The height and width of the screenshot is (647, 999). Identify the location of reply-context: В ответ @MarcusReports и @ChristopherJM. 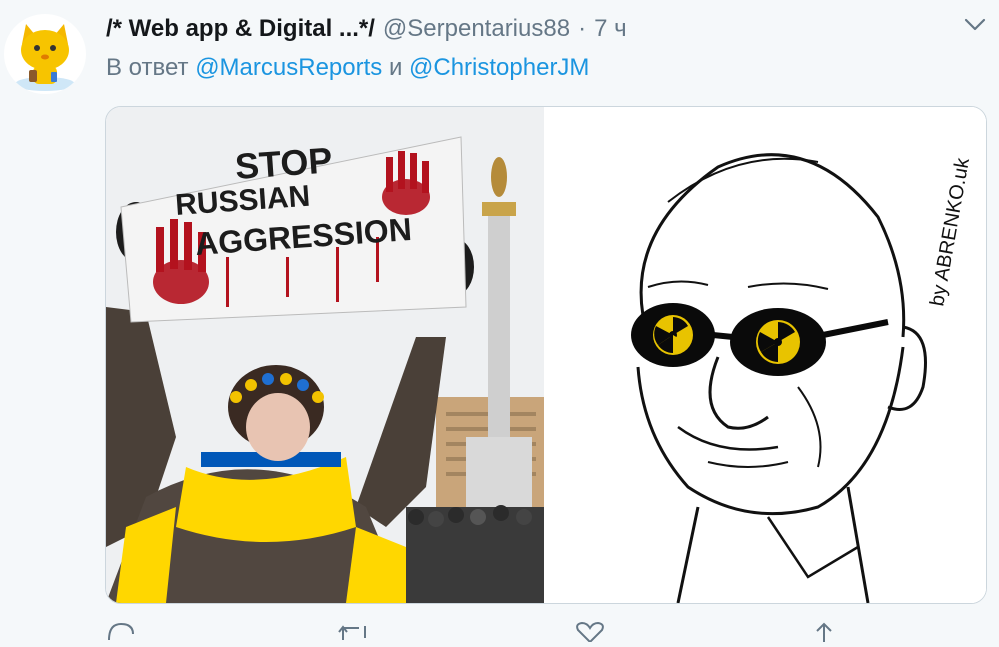
(347, 68).